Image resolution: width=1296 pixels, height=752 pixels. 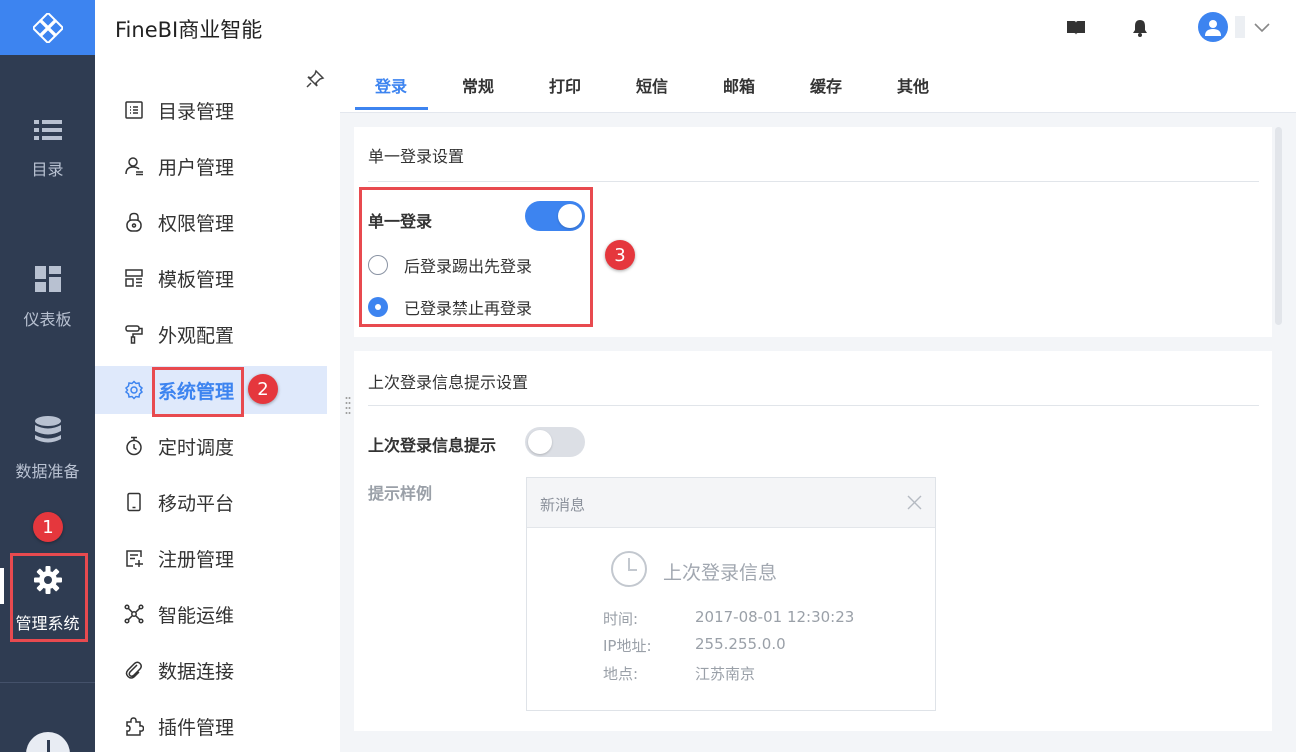 I want to click on paperclip-icon, so click(x=134, y=670).